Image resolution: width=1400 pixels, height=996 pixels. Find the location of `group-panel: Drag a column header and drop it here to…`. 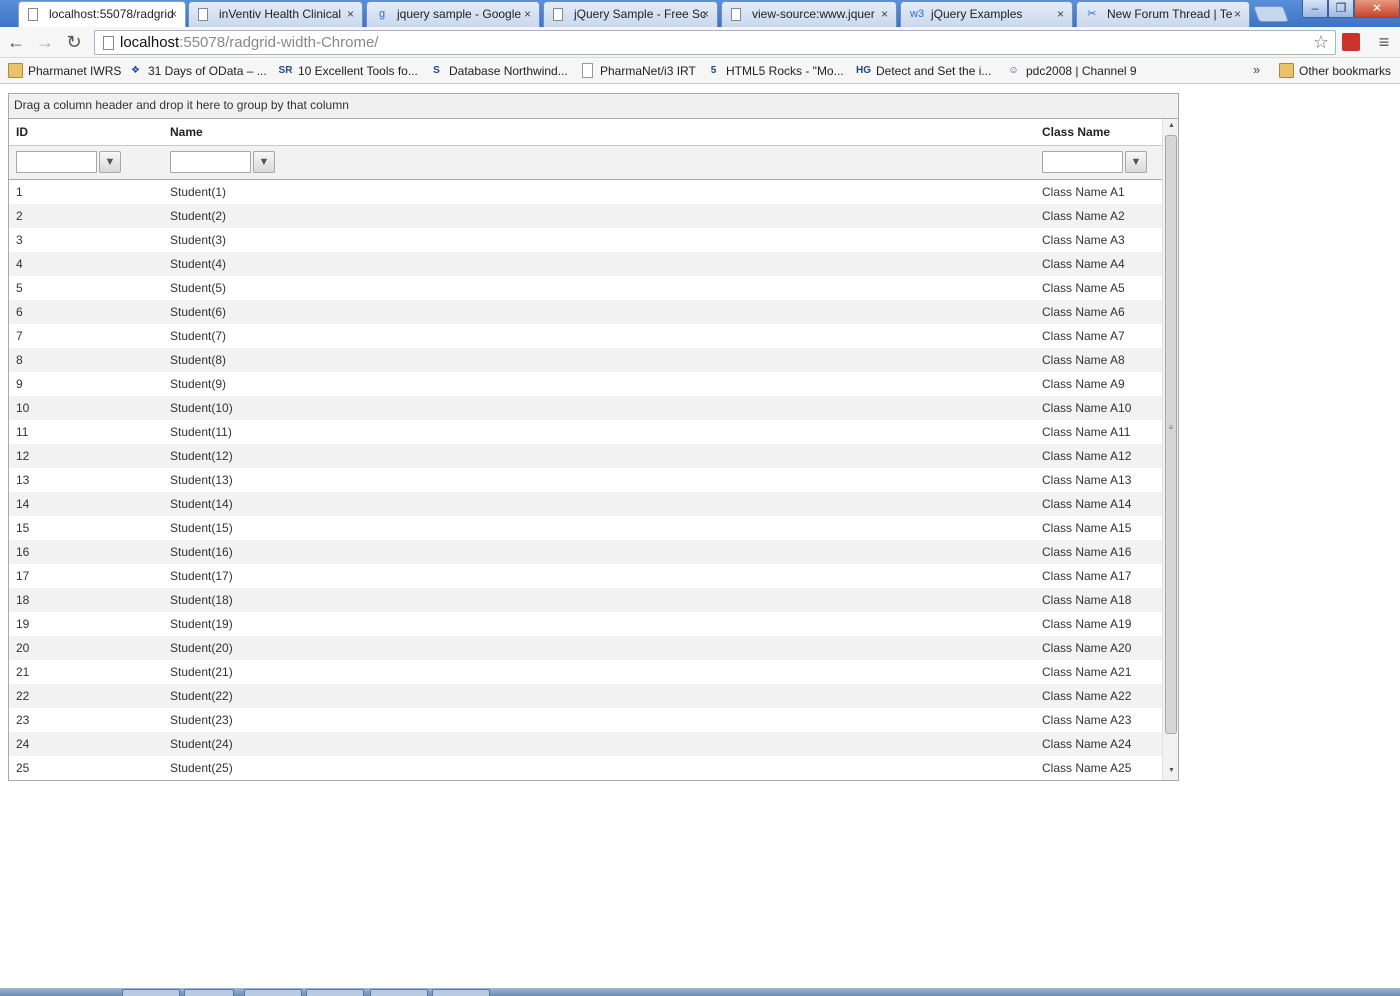

group-panel: Drag a column header and drop it here to… is located at coordinates (593, 106).